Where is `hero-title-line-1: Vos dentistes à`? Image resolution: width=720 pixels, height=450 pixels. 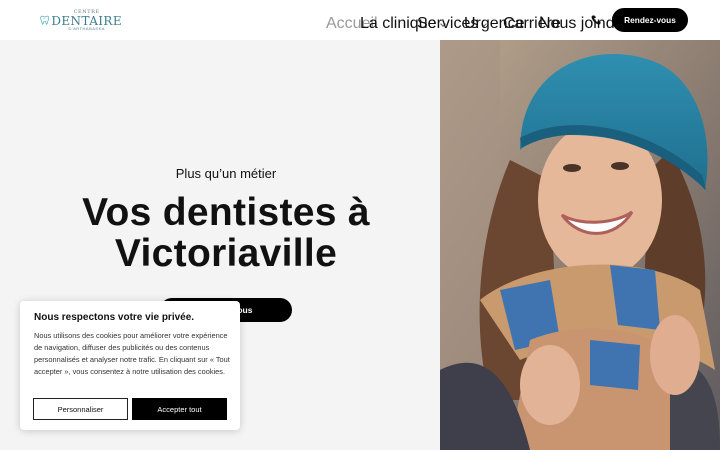
hero-title-line-1: Vos dentistes à is located at coordinates (226, 212).